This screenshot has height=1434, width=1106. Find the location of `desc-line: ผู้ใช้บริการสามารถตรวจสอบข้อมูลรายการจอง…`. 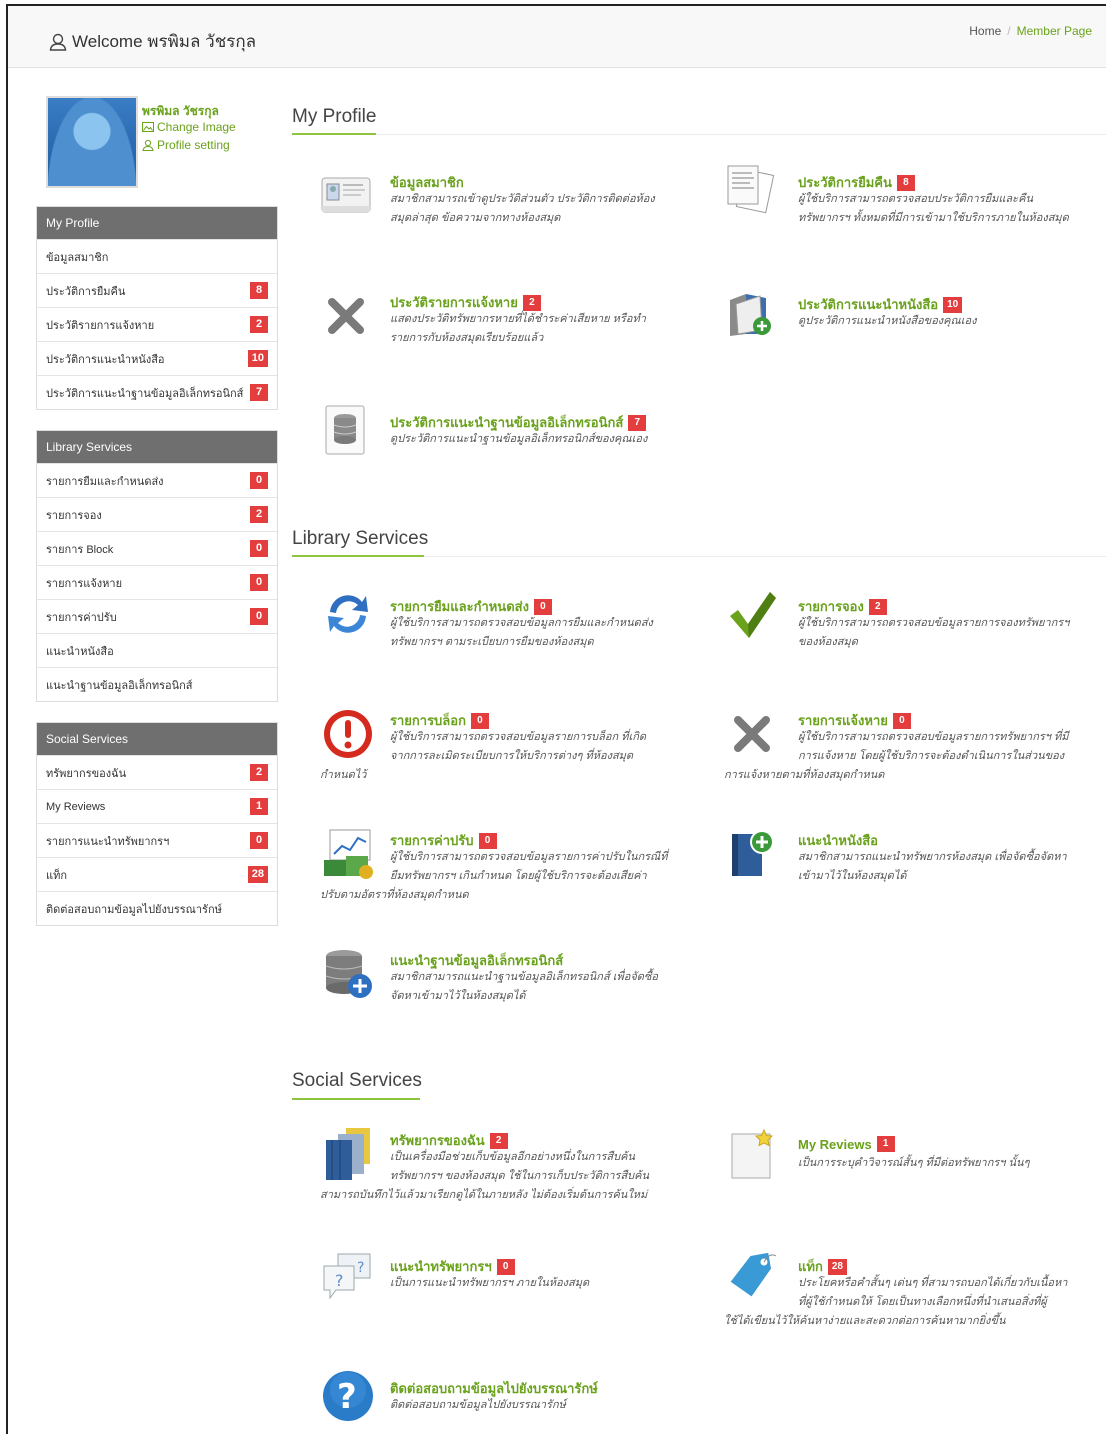

desc-line: ผู้ใช้บริการสามารถตรวจสอบข้อมูลรายการจอง… is located at coordinates (934, 623).